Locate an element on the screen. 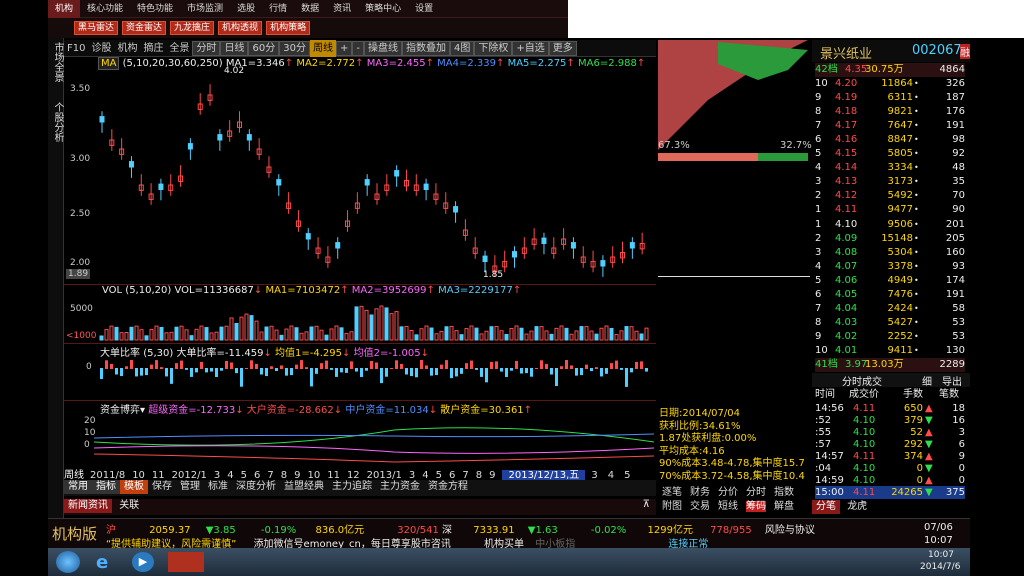 This screenshot has height=576, width=1024. tab-dragon-tiger: 龙虎 is located at coordinates (857, 507).